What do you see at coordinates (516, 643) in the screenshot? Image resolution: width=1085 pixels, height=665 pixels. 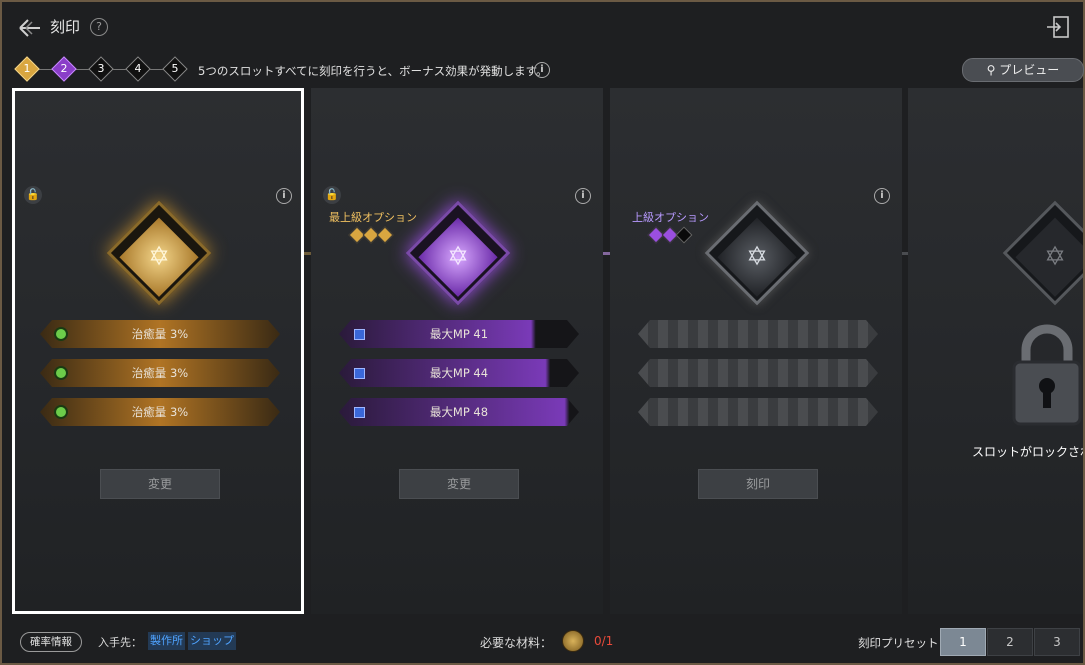 I see `material-label: 必要な材料：` at bounding box center [516, 643].